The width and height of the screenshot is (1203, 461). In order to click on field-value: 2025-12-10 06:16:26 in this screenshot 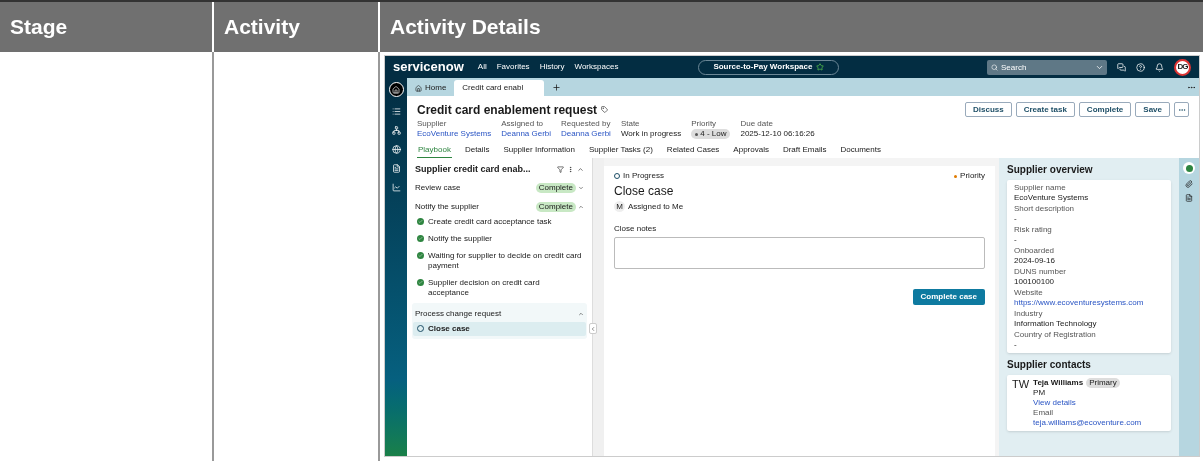, I will do `click(777, 134)`.